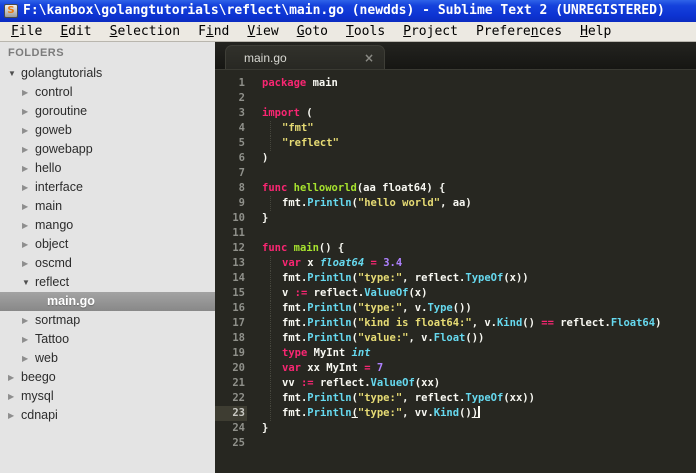  What do you see at coordinates (455, 173) in the screenshot?
I see `code-line: 7` at bounding box center [455, 173].